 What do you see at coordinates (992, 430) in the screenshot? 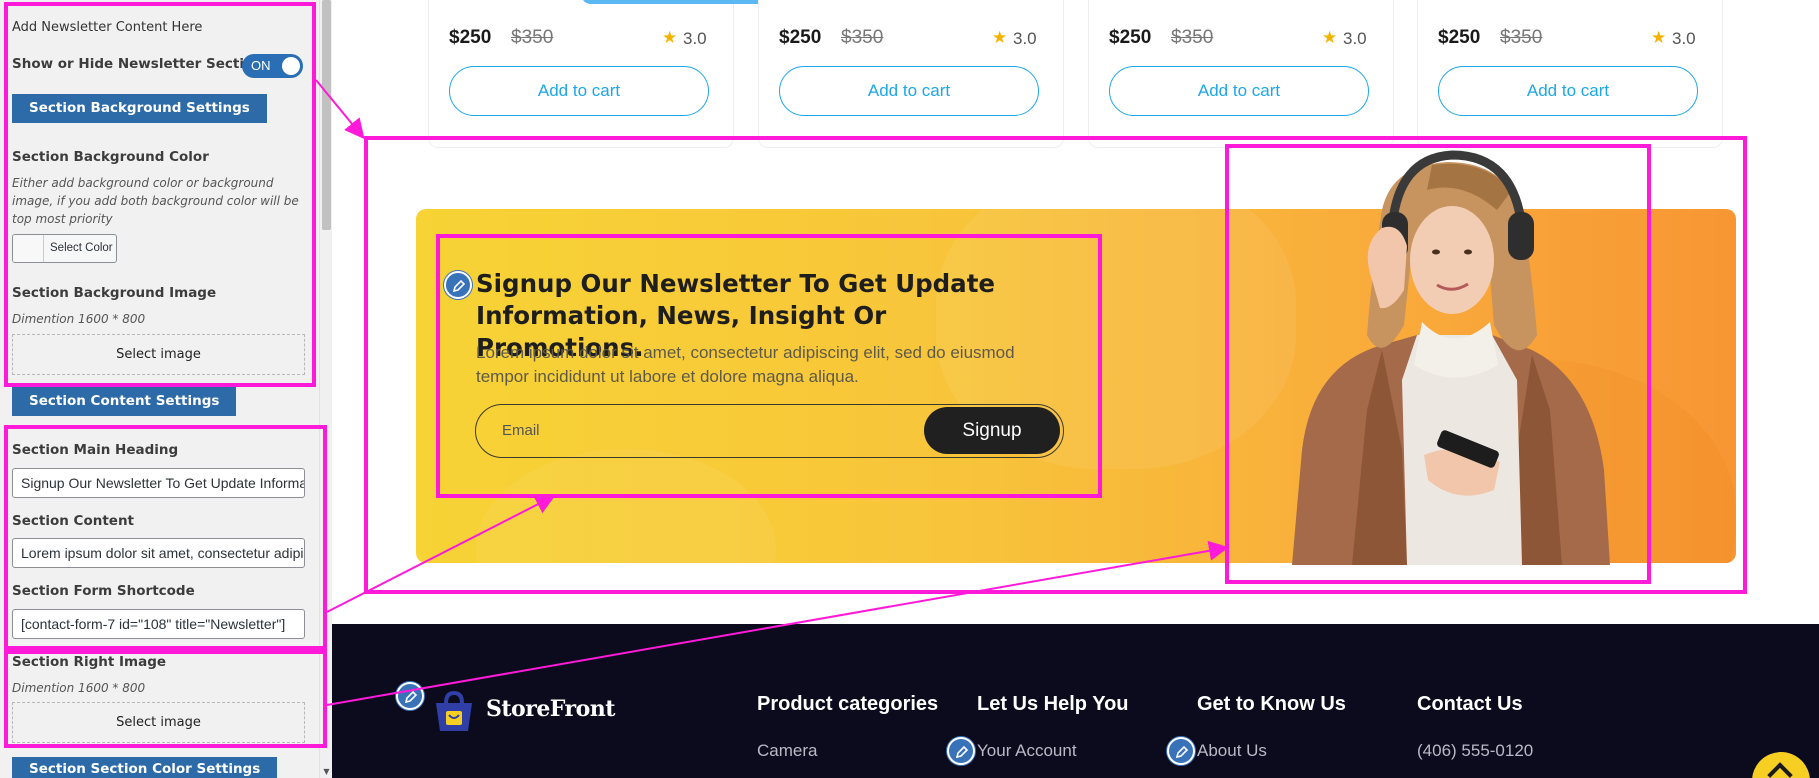
I see `signup-button: Signup` at bounding box center [992, 430].